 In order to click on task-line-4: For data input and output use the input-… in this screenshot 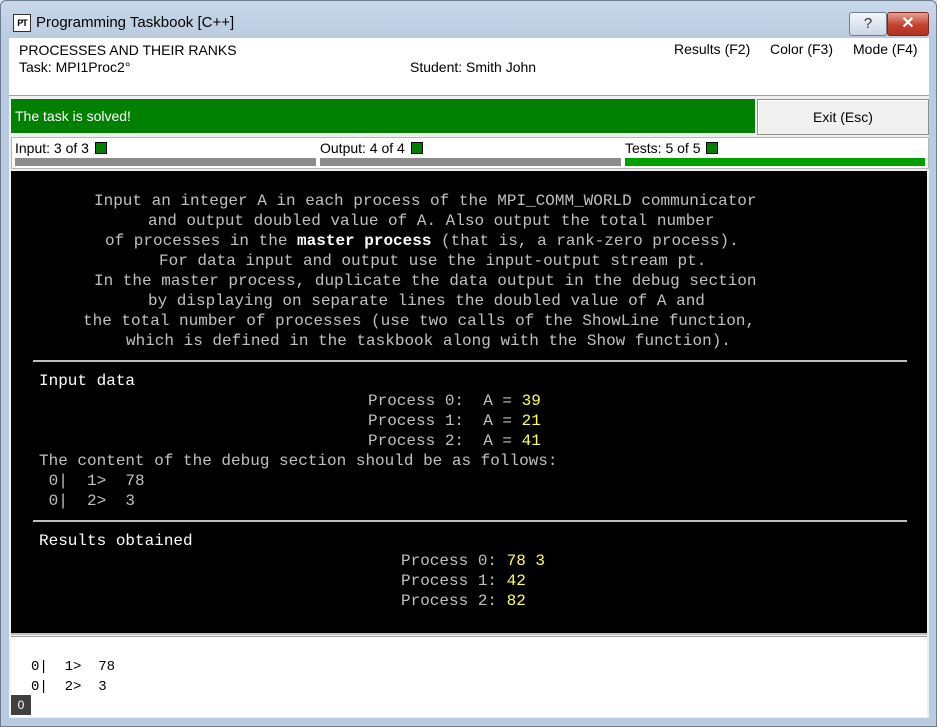, I will do `click(433, 261)`.